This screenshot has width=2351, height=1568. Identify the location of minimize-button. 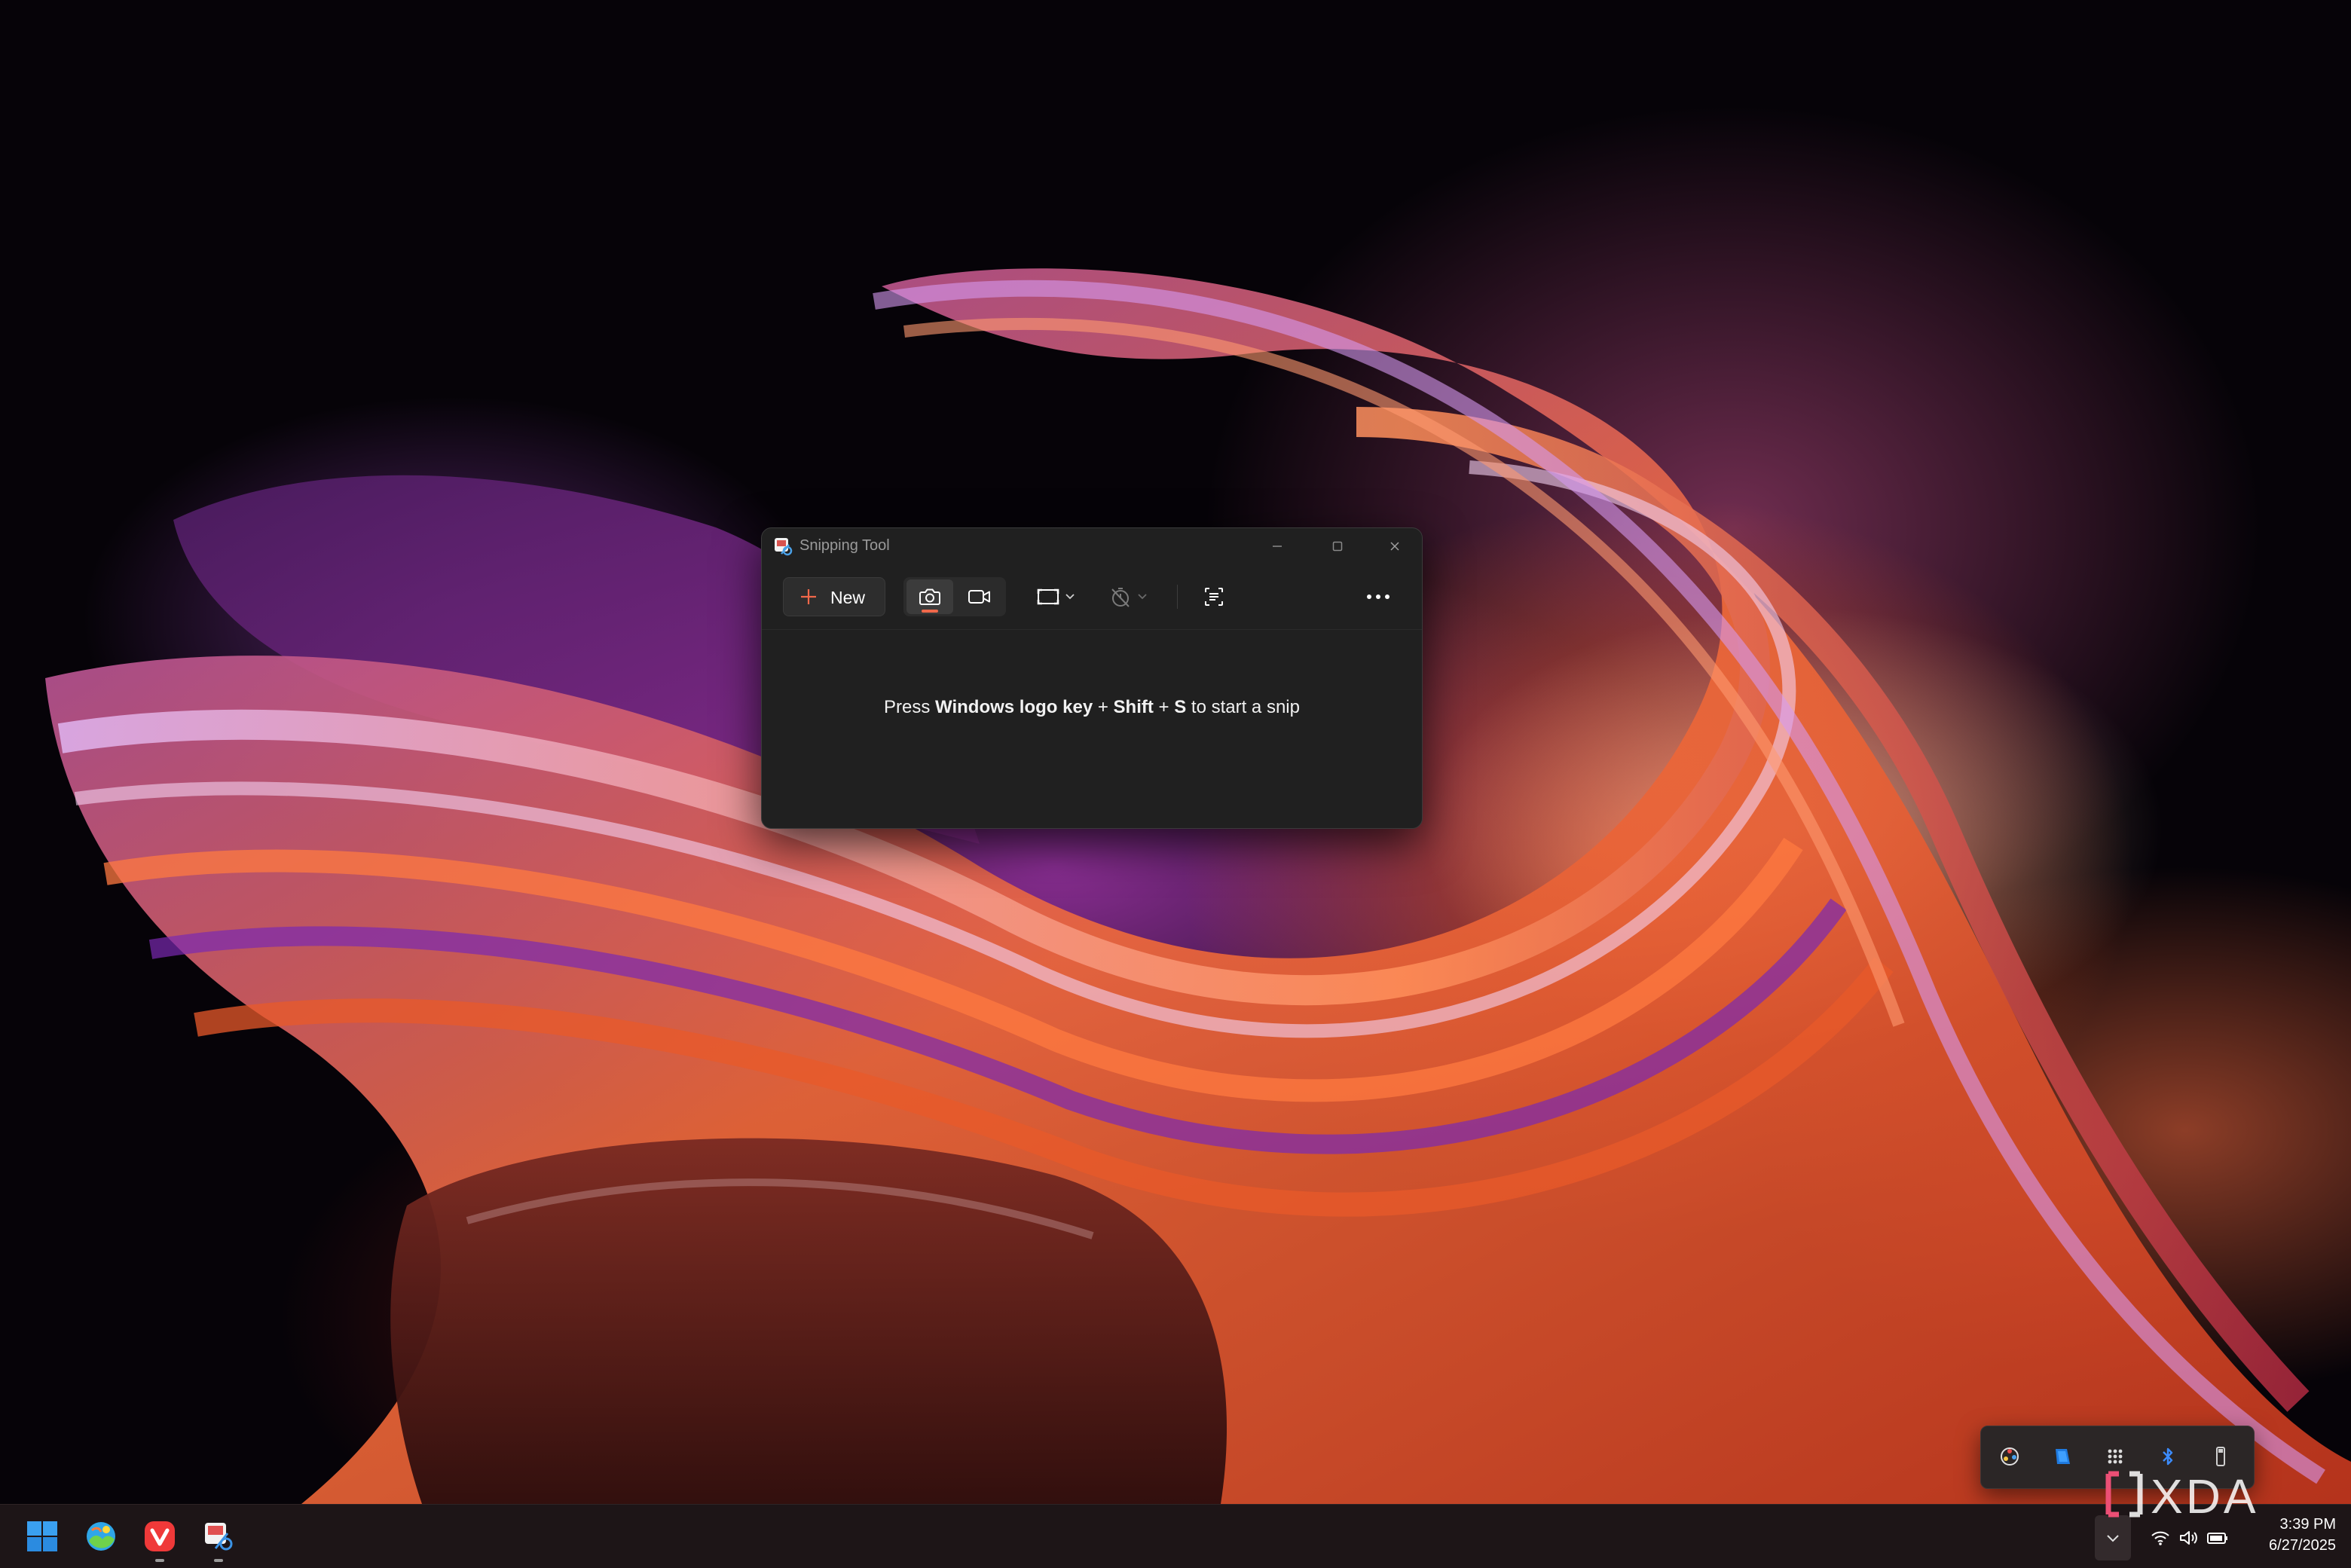
(1277, 546).